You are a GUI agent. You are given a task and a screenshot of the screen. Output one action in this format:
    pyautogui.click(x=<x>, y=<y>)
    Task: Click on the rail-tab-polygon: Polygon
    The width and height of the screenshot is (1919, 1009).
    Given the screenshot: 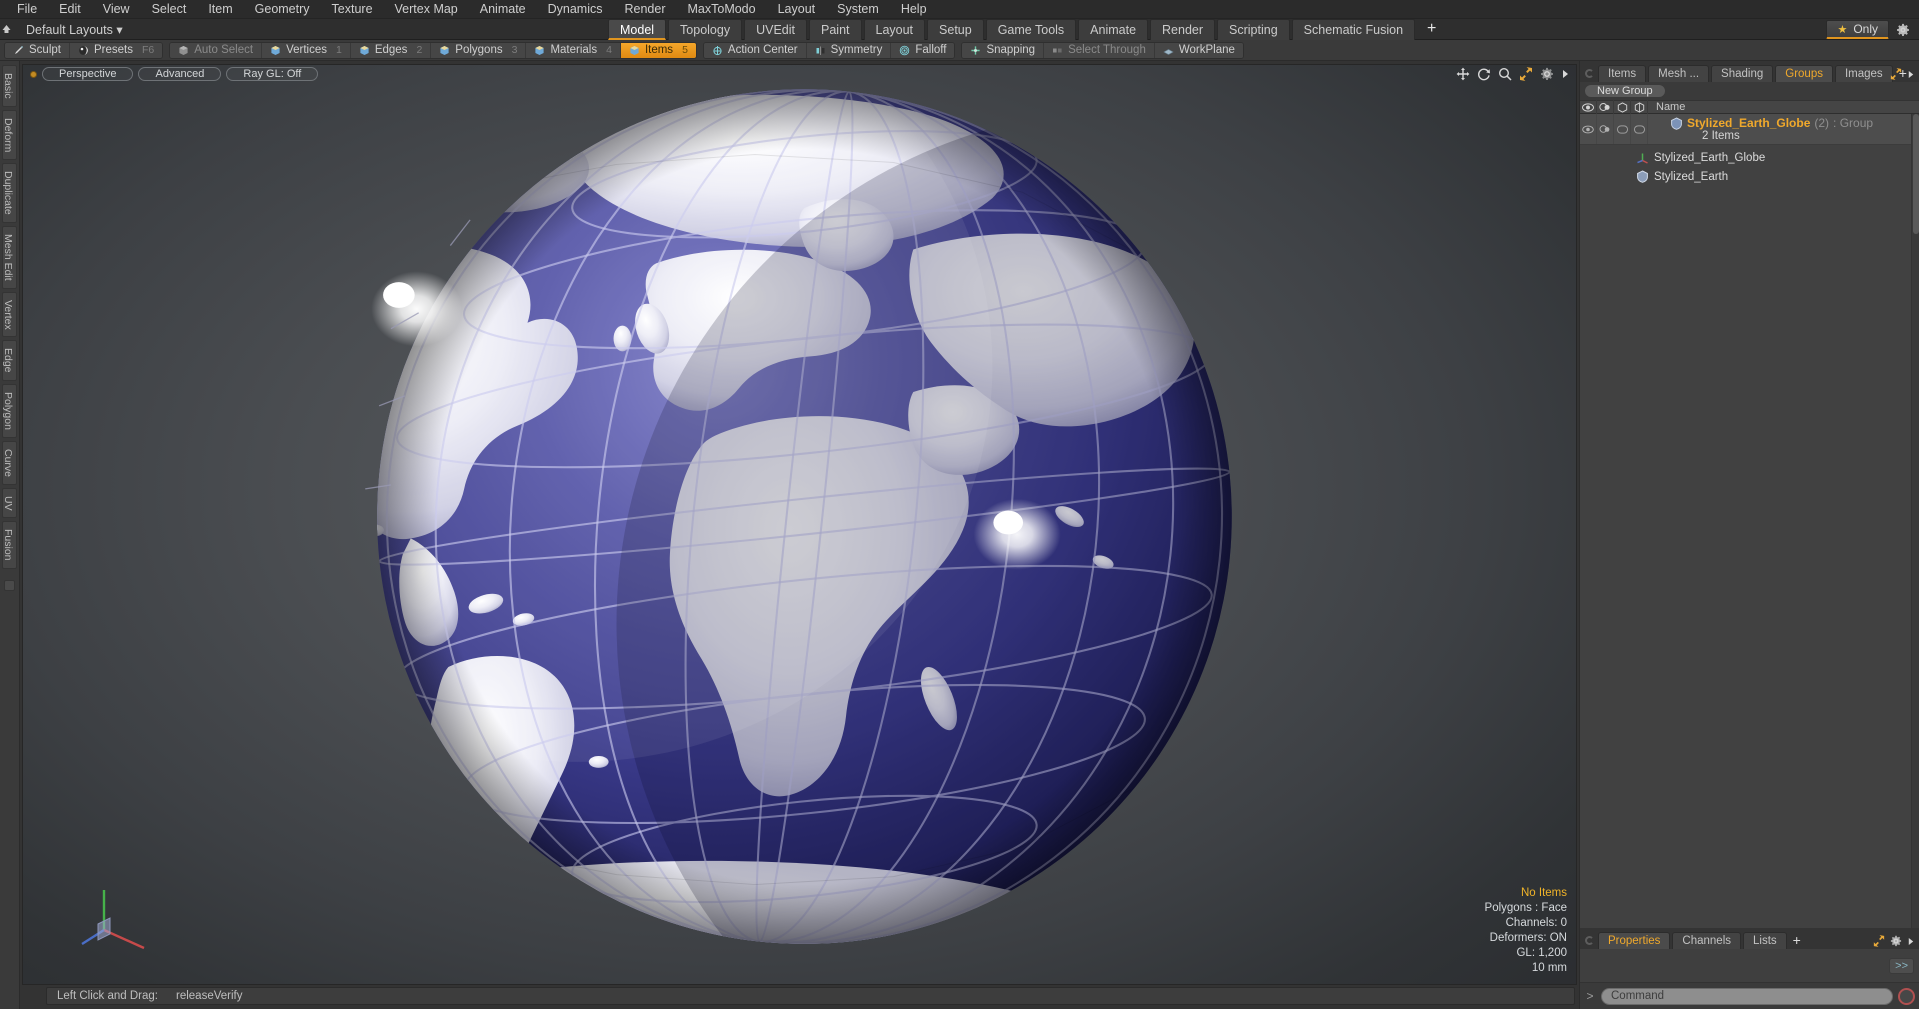 What is the action you would take?
    pyautogui.click(x=9, y=410)
    